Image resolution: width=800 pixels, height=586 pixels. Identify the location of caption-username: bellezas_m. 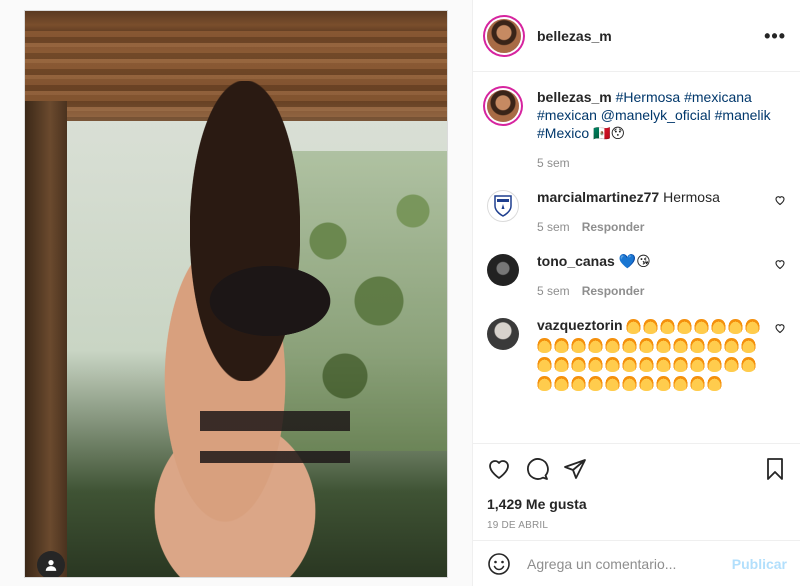
(574, 97).